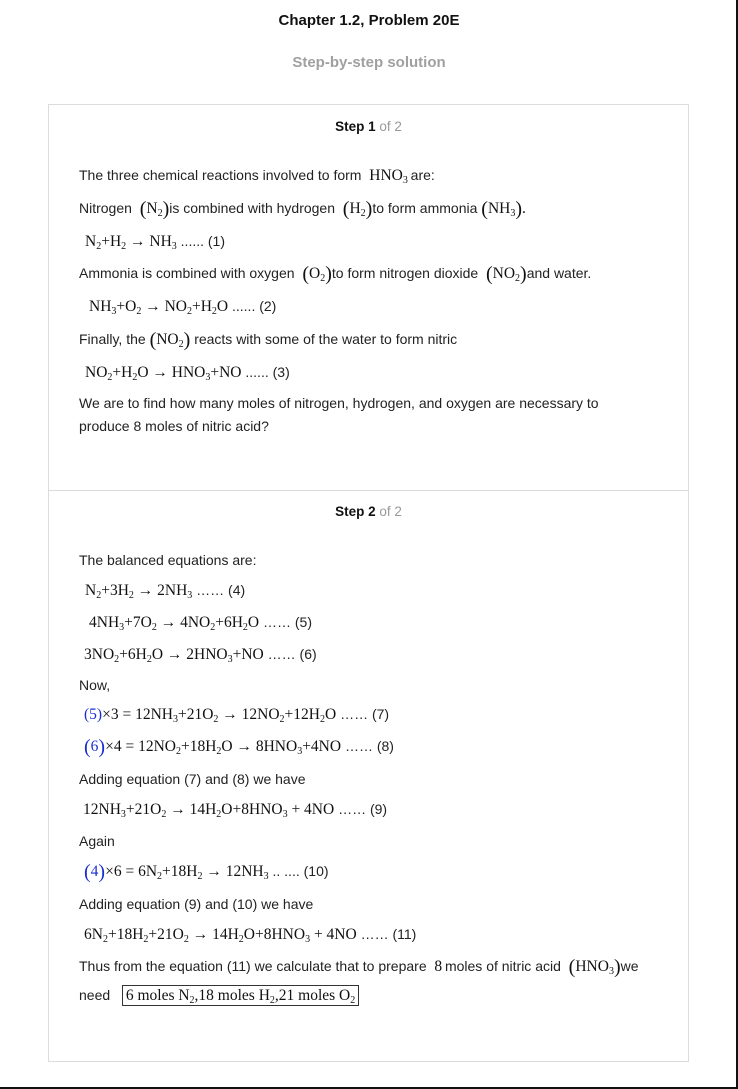  What do you see at coordinates (95, 685) in the screenshot?
I see `step2-now: Now,` at bounding box center [95, 685].